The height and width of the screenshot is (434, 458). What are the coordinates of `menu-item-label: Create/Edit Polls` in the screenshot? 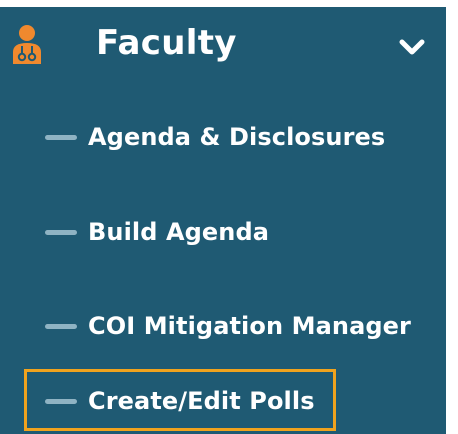 It's located at (201, 401).